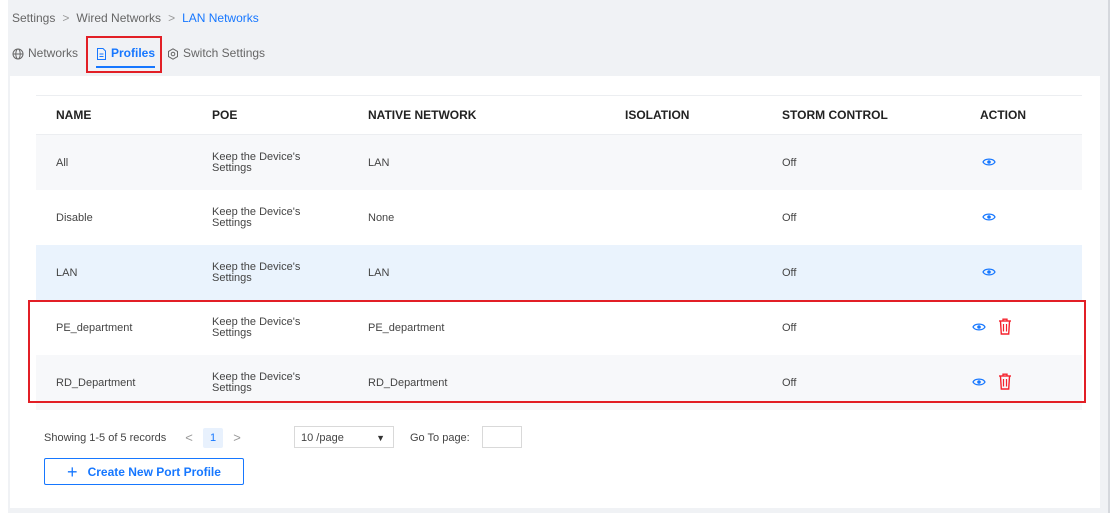  What do you see at coordinates (189, 438) in the screenshot?
I see `prev-page-button: <` at bounding box center [189, 438].